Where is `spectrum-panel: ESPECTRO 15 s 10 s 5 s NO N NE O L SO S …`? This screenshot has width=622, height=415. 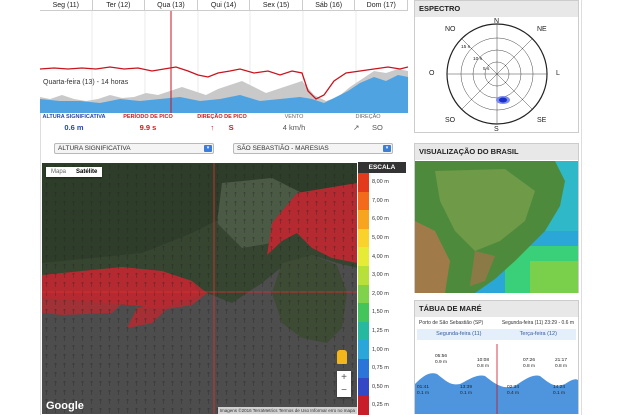 spectrum-panel: ESPECTRO 15 s 10 s 5 s NO N NE O L SO S … is located at coordinates (496, 66).